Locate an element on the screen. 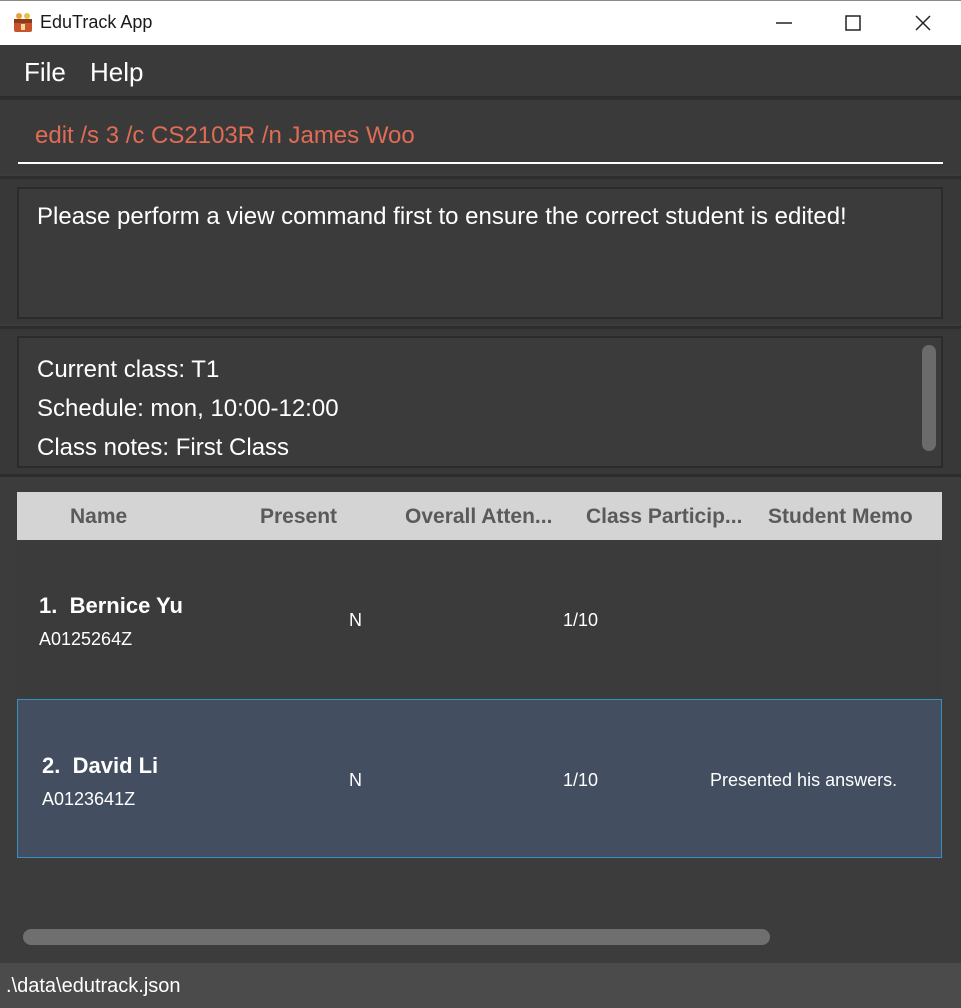  maximize-icon is located at coordinates (853, 23).